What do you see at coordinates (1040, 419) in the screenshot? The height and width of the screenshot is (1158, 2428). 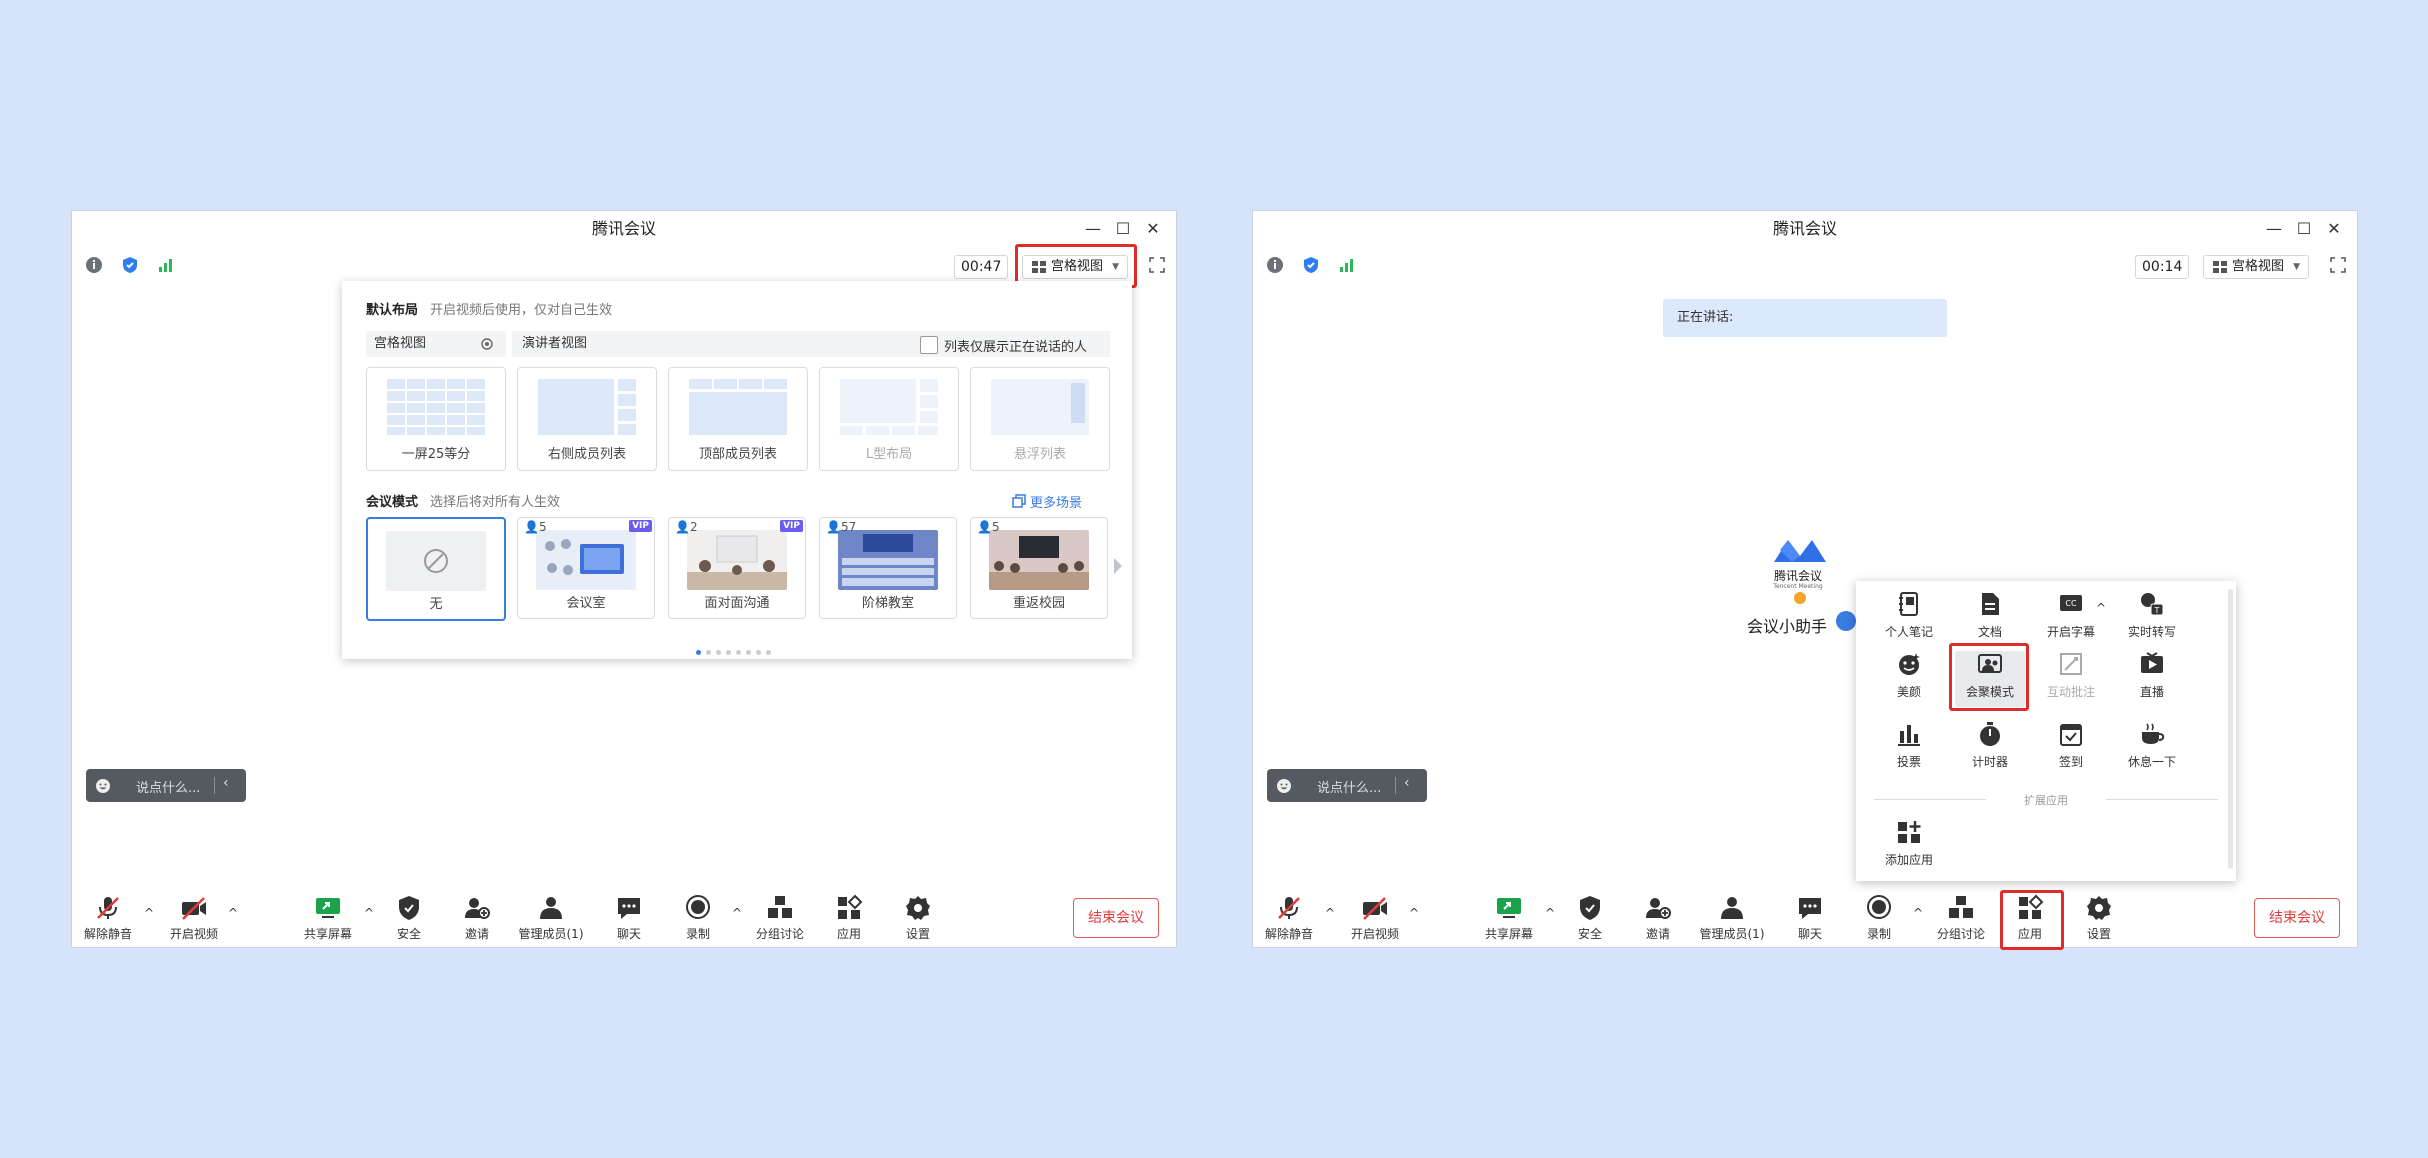 I see `layout-card-floating: 悬浮列表` at bounding box center [1040, 419].